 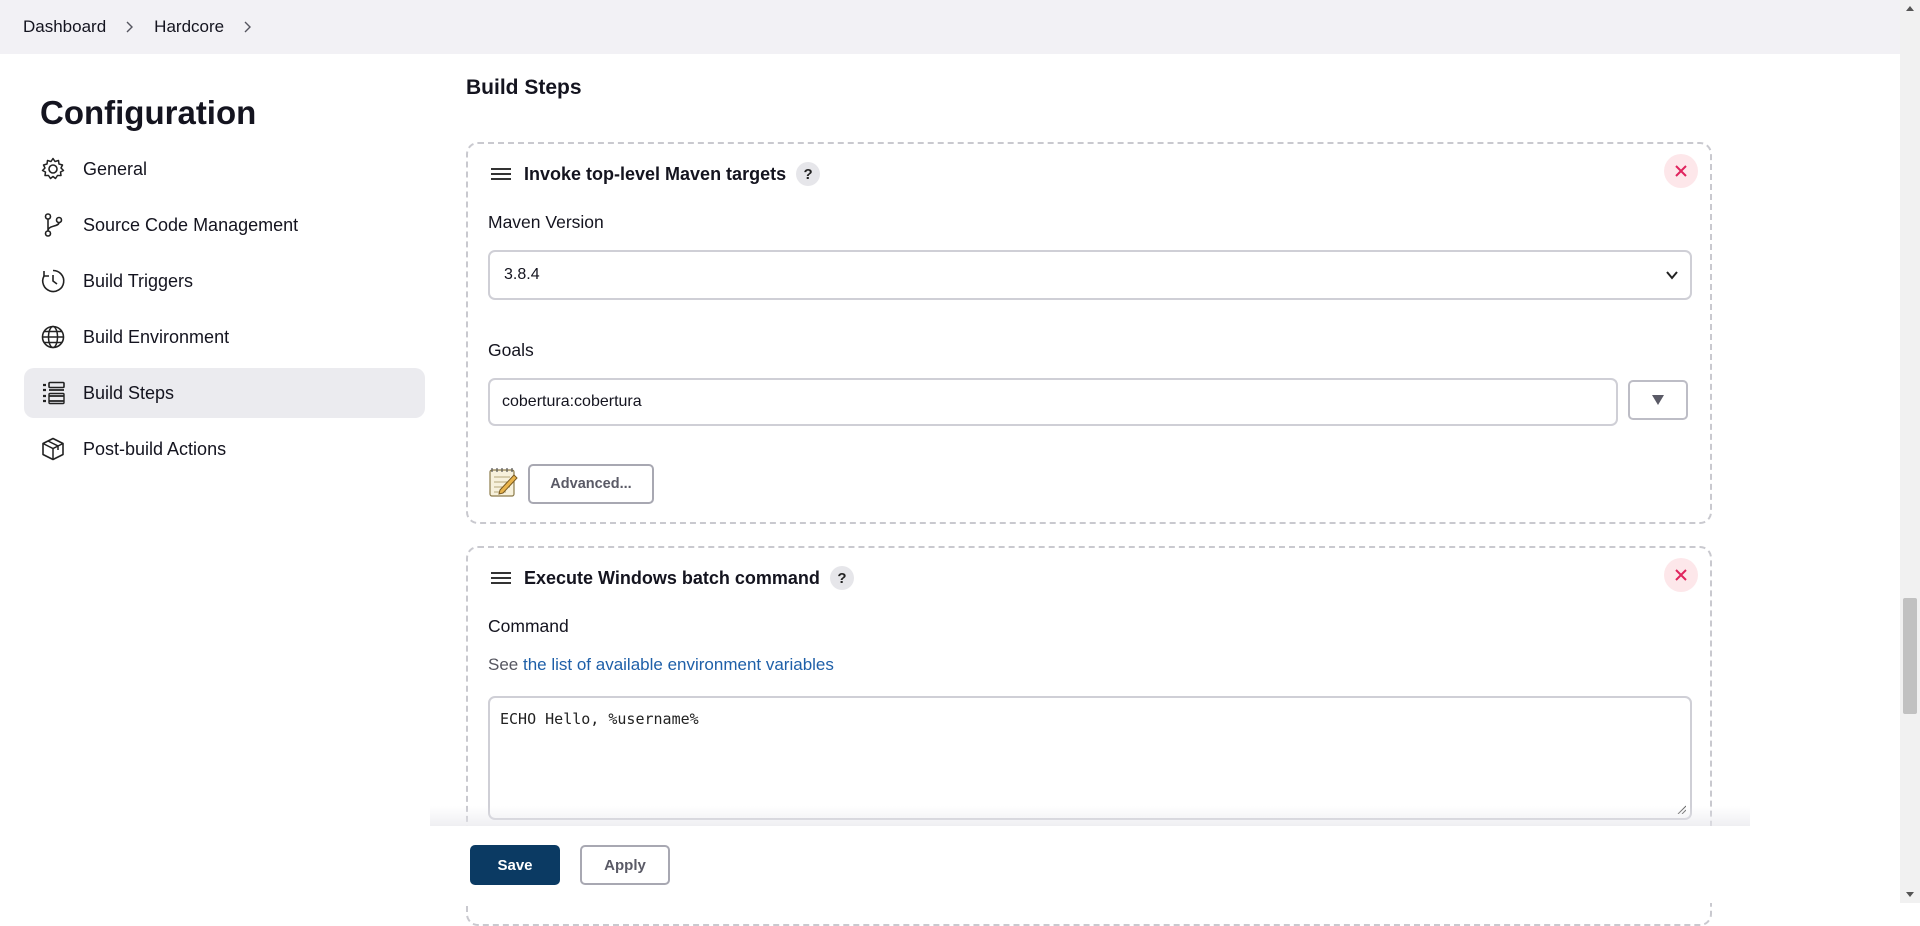 What do you see at coordinates (53, 169) in the screenshot?
I see `gear-icon` at bounding box center [53, 169].